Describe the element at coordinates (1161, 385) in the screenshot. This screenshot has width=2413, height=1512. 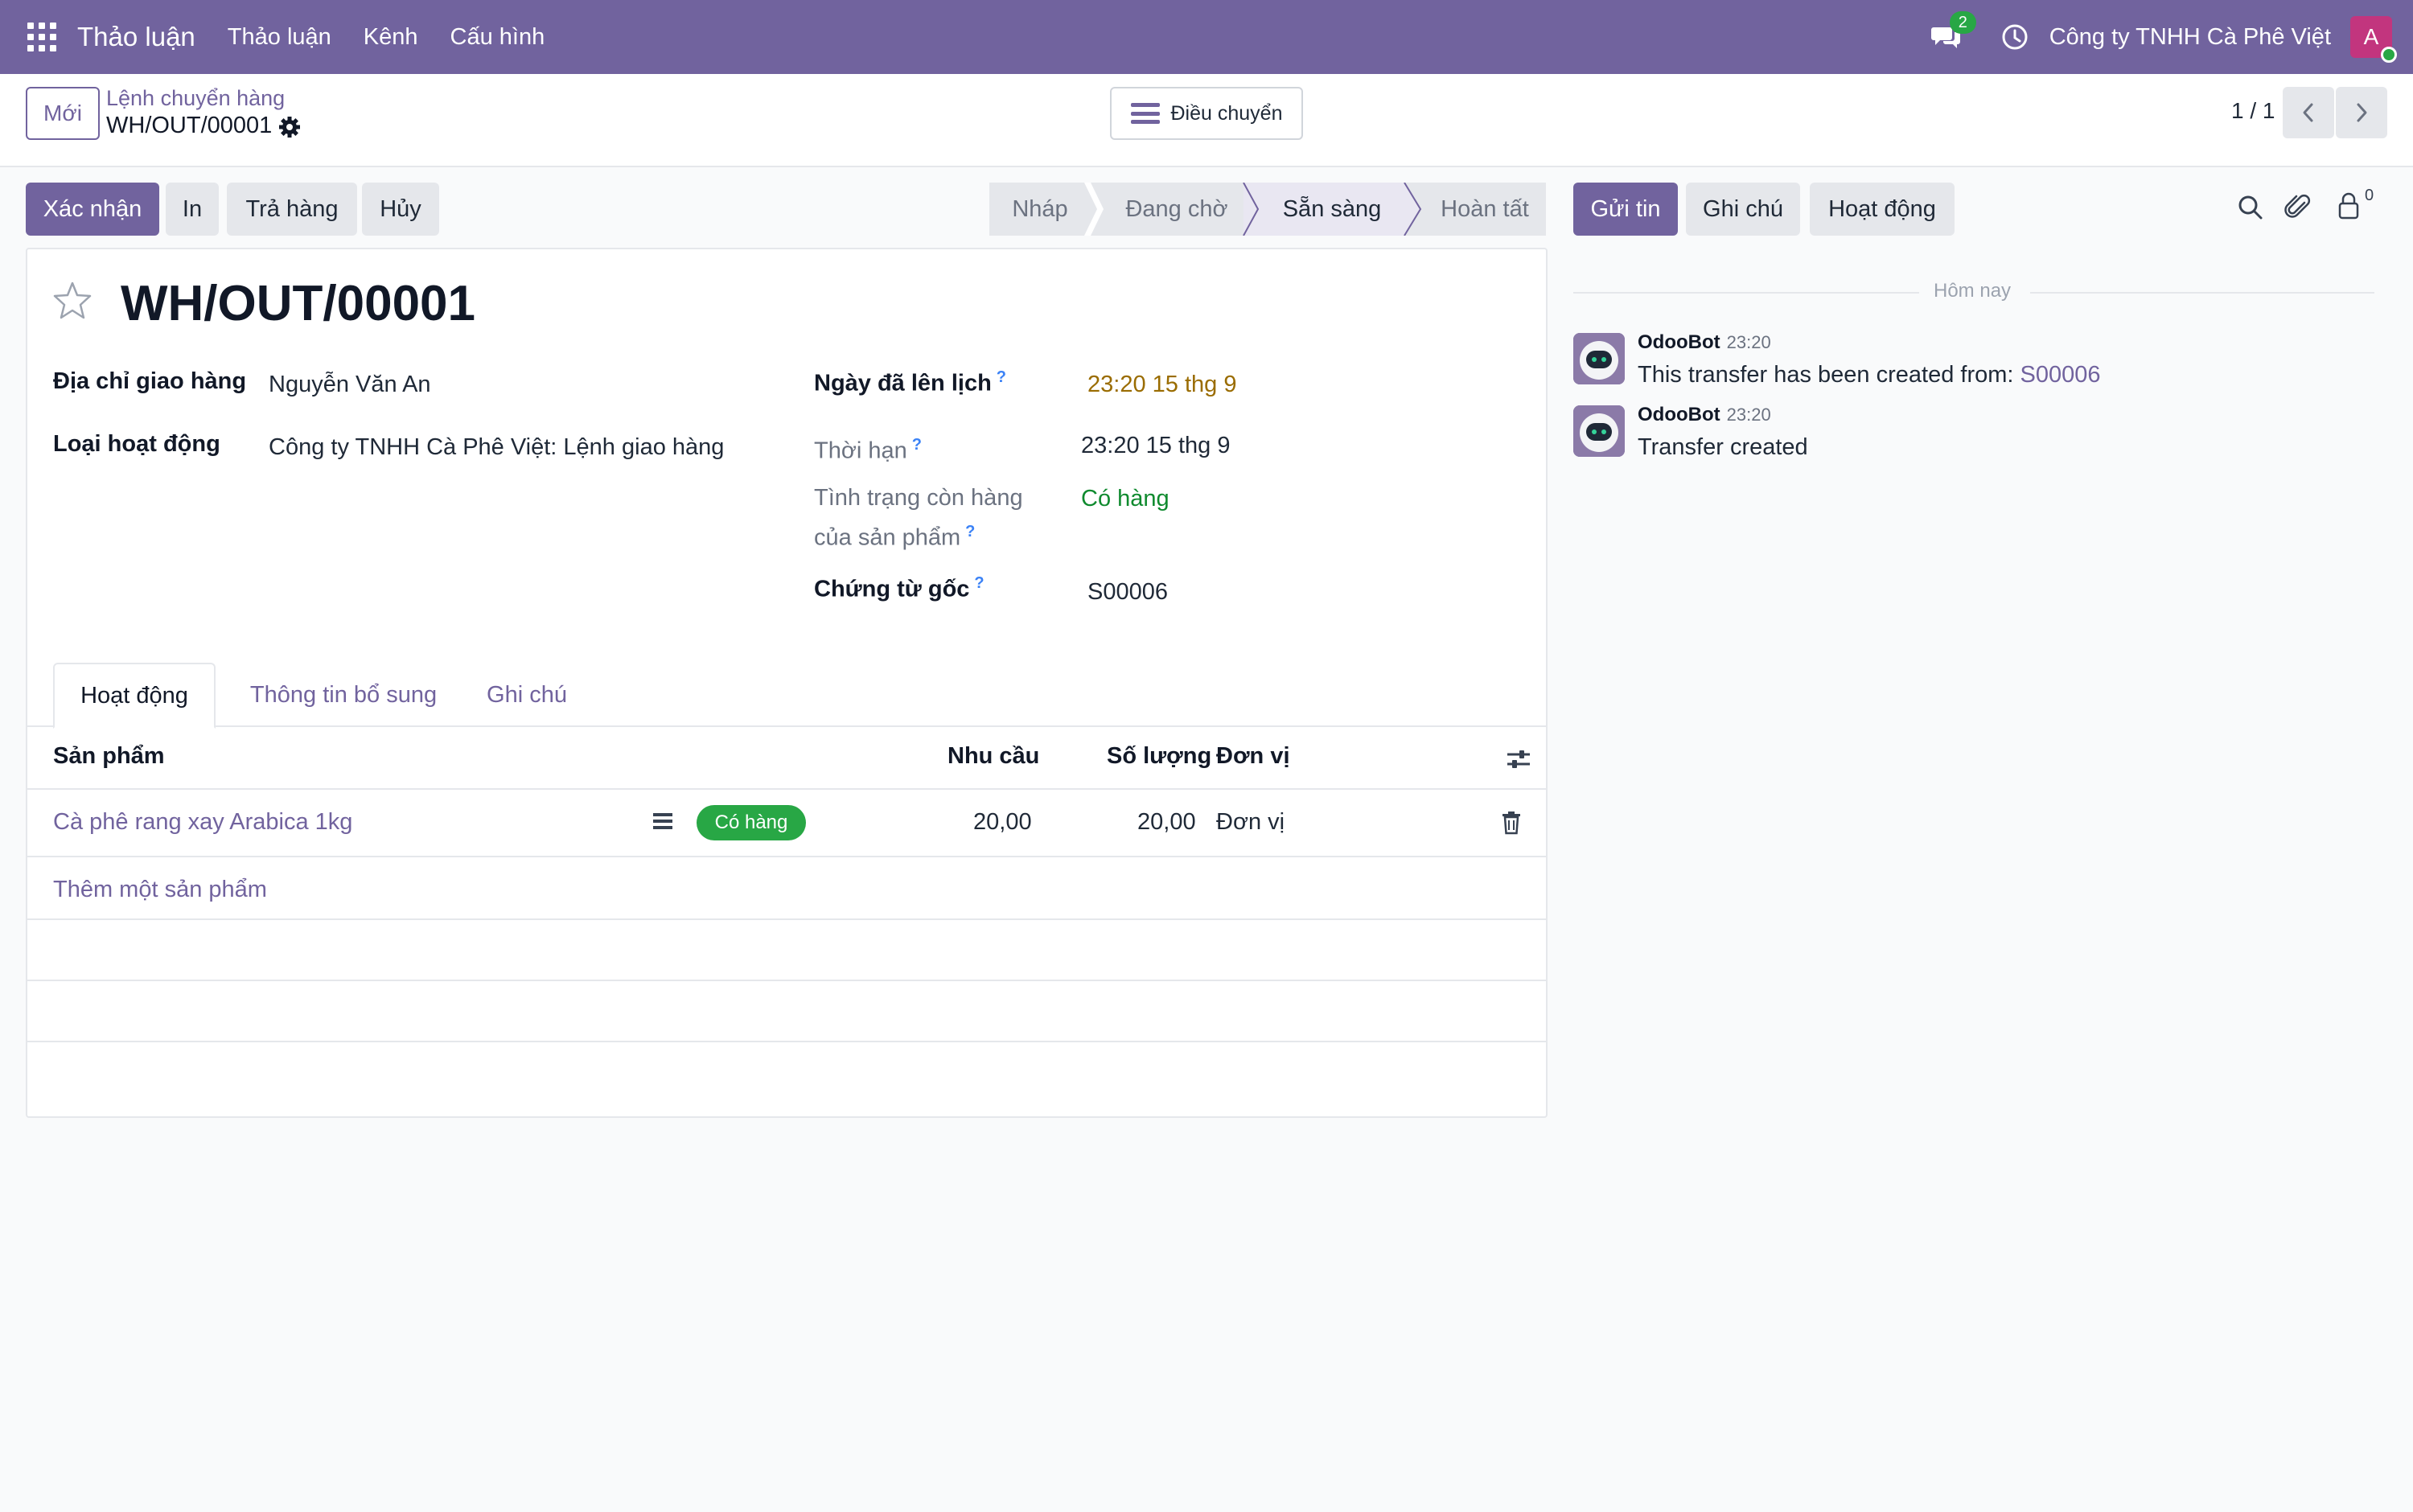
I see `scheduled-date-field: 23:20 15 thg 9` at that location.